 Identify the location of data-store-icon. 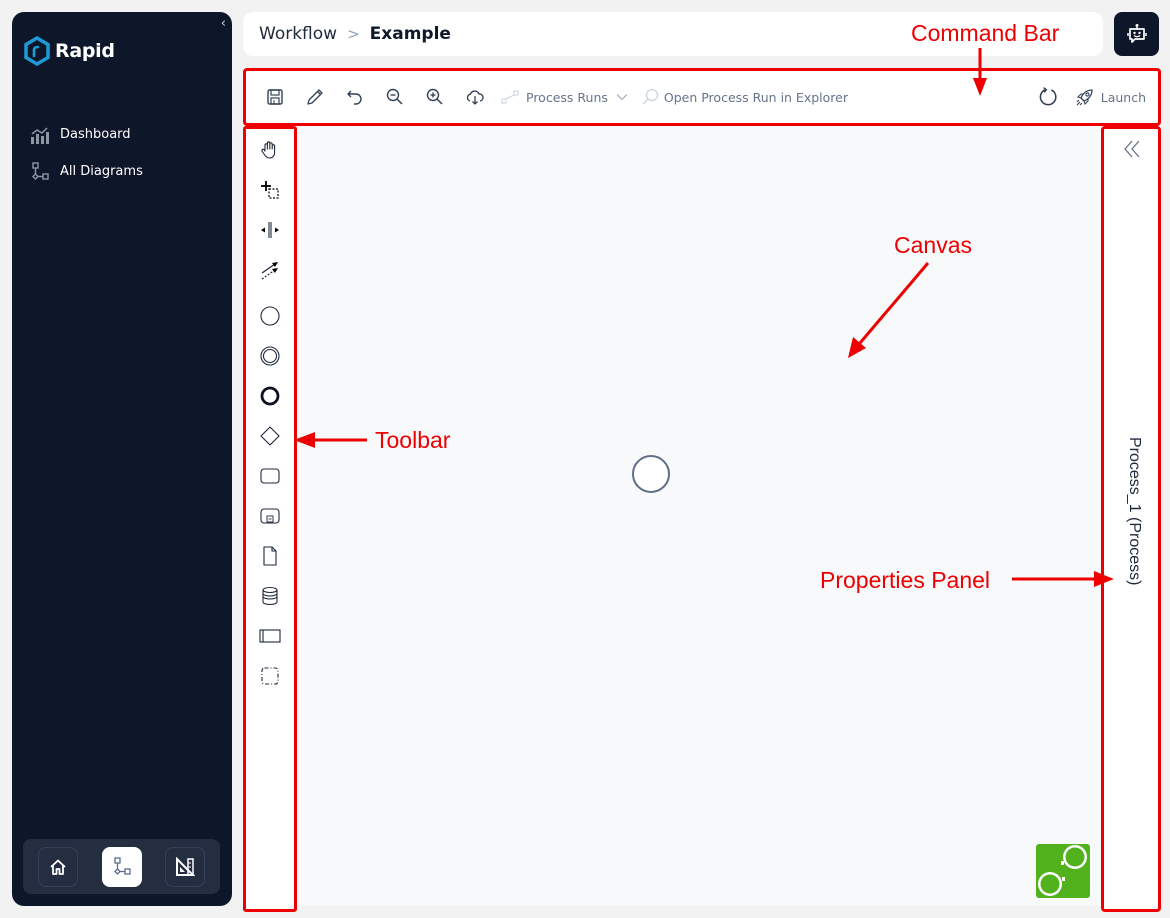
(270, 596).